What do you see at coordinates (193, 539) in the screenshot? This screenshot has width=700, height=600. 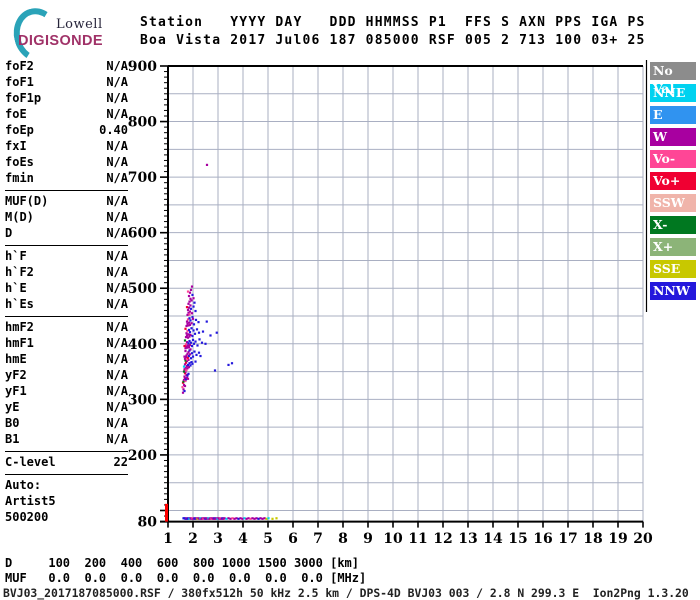 I see `x-axis-label-2: 2` at bounding box center [193, 539].